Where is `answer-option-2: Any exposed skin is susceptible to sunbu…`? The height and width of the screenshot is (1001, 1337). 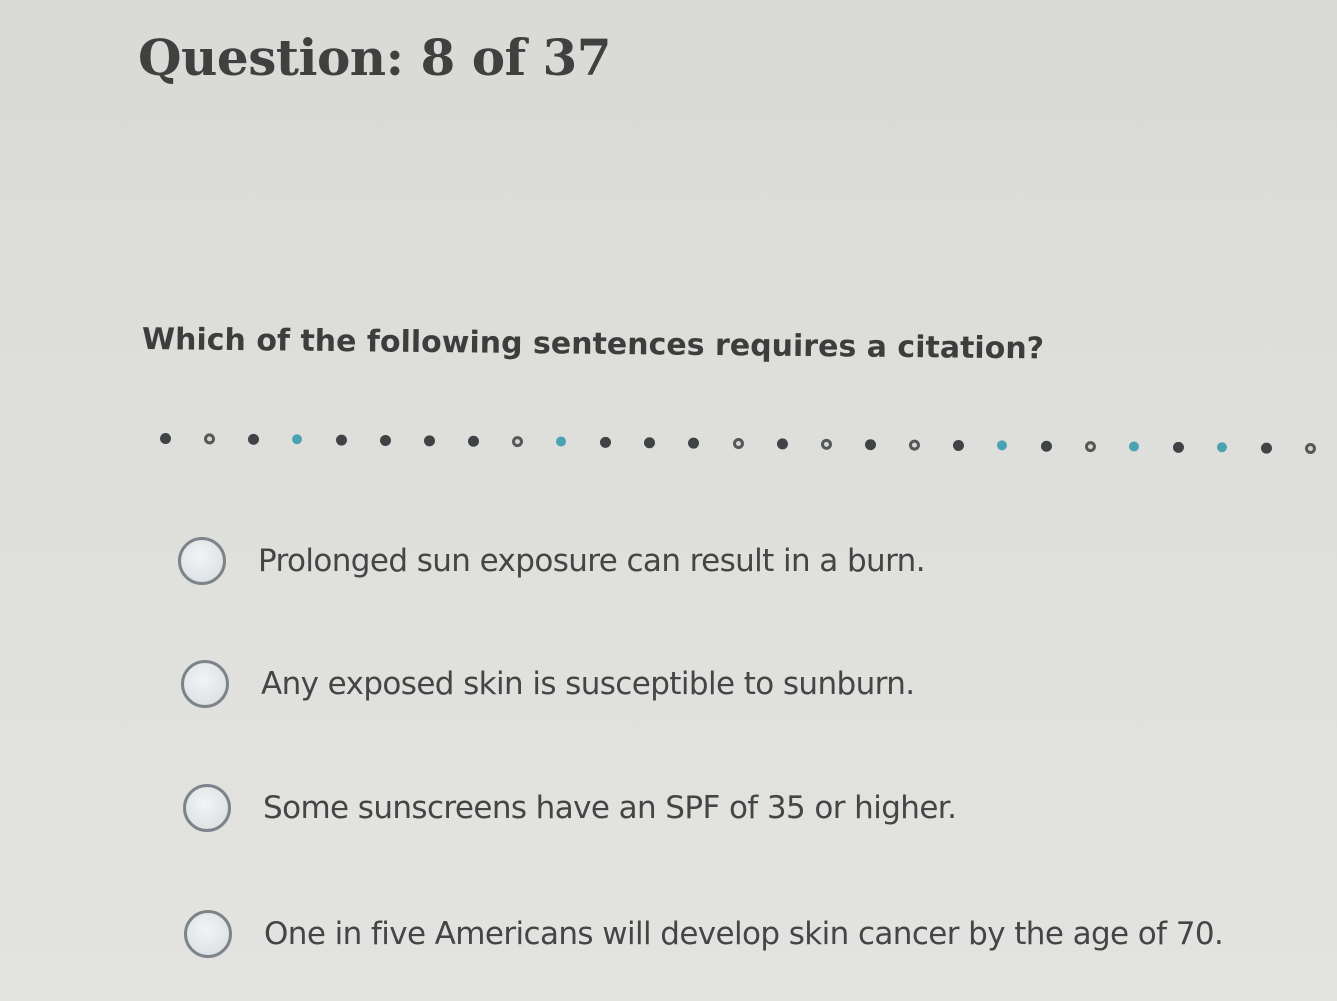 answer-option-2: Any exposed skin is susceptible to sunbu… is located at coordinates (548, 684).